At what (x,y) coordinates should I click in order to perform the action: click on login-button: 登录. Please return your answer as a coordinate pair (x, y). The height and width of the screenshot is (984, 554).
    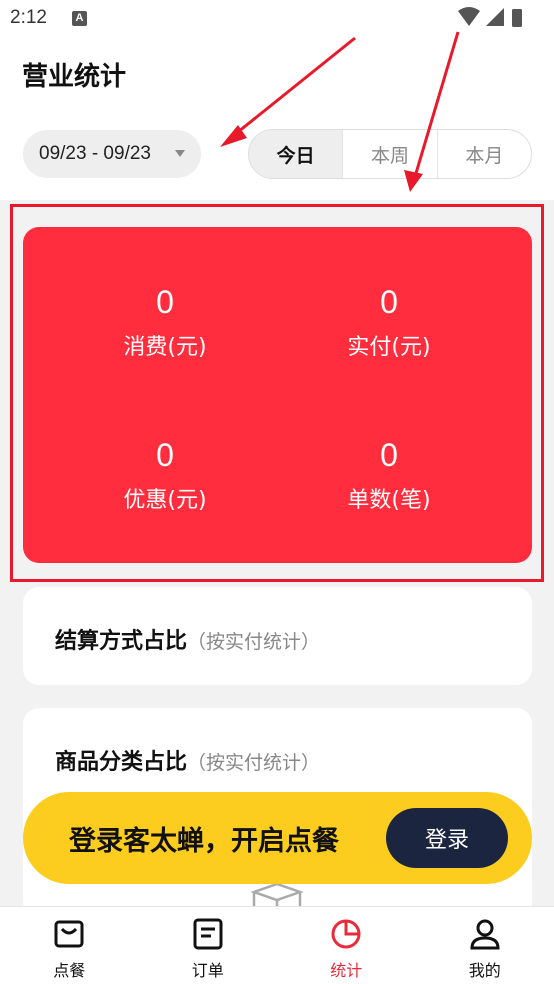
    Looking at the image, I should click on (447, 838).